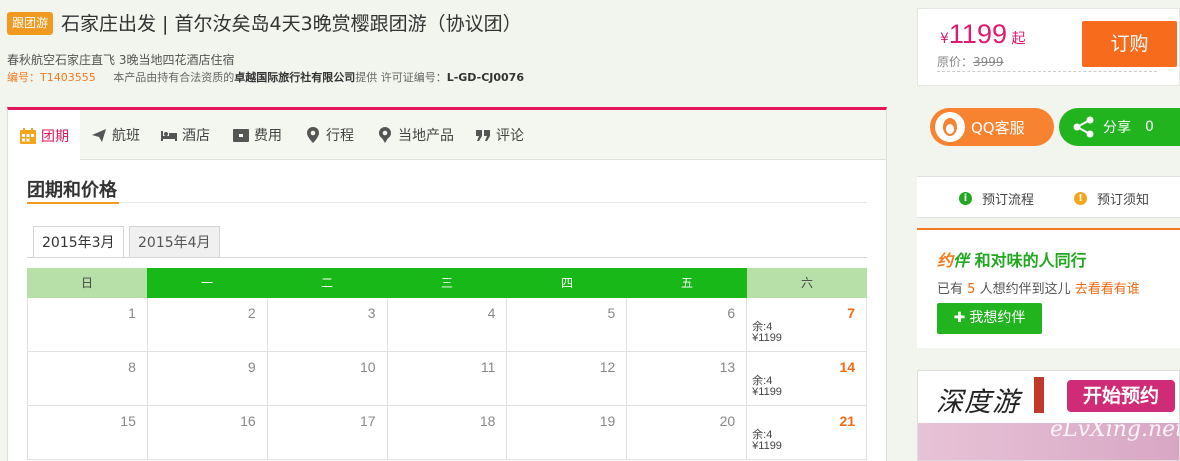 This screenshot has width=1180, height=461. What do you see at coordinates (115, 135) in the screenshot?
I see `tab-flight: 航班` at bounding box center [115, 135].